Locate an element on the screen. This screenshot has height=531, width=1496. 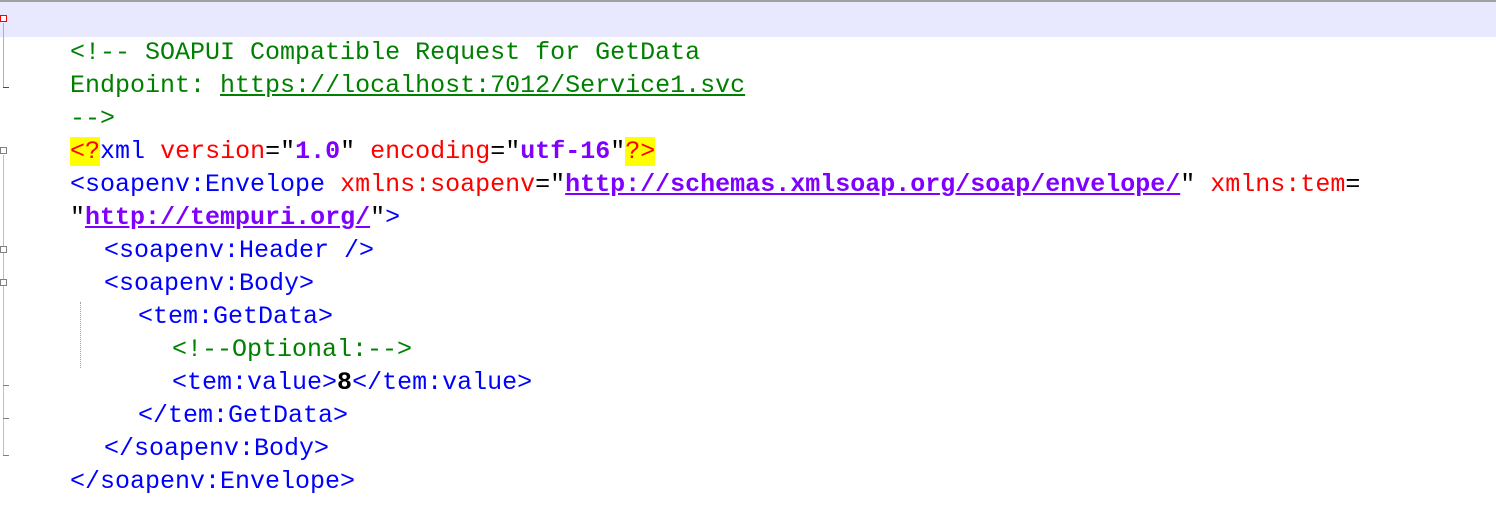
code-line-14: </soapenv:Envelope> is located at coordinates (182, 464).